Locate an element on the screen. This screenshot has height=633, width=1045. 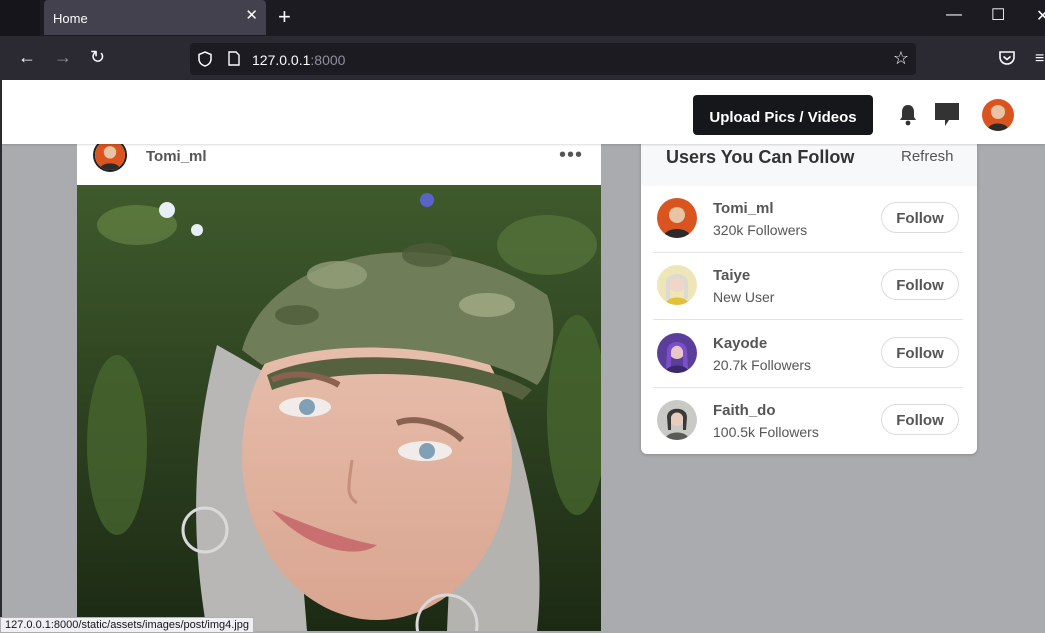
close-window-icon: ✕ is located at coordinates (1040, 16).